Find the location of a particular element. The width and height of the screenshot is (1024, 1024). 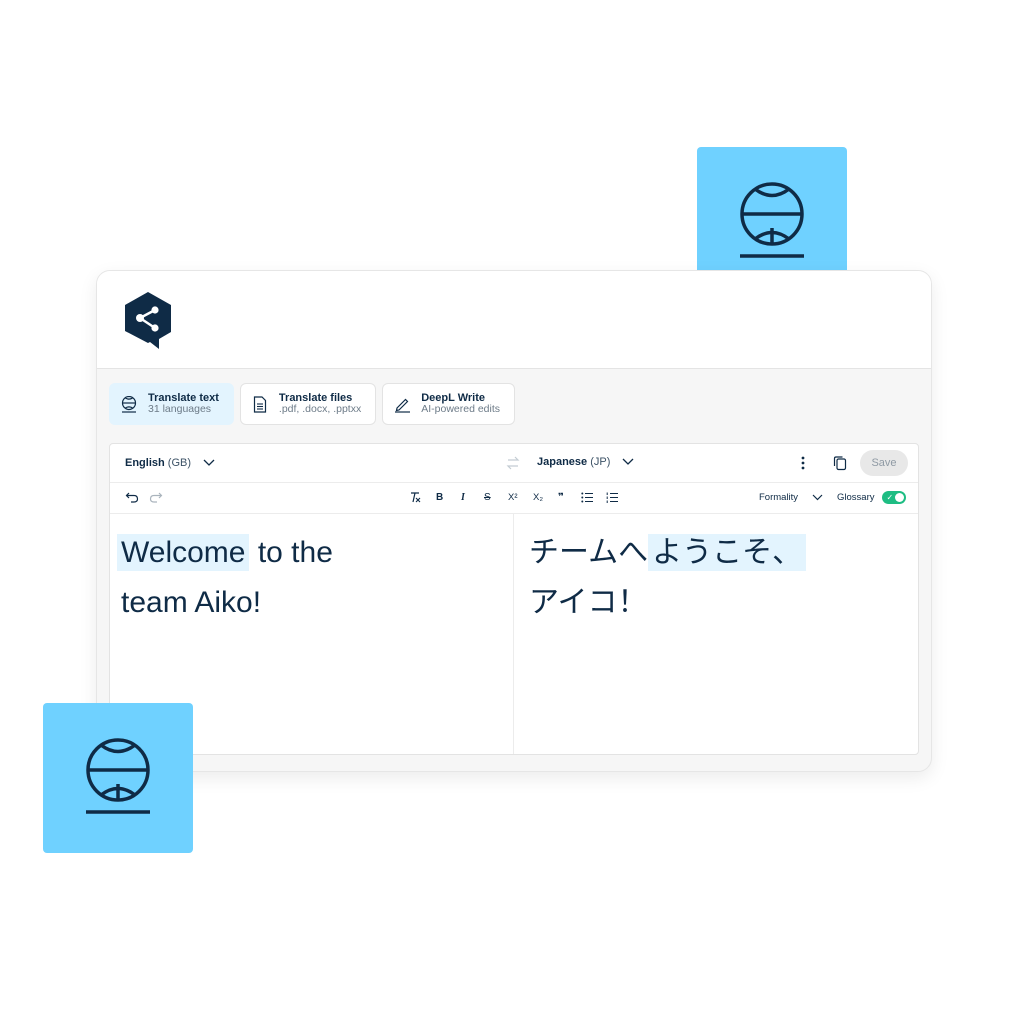

formality-select: Formality is located at coordinates (791, 497).